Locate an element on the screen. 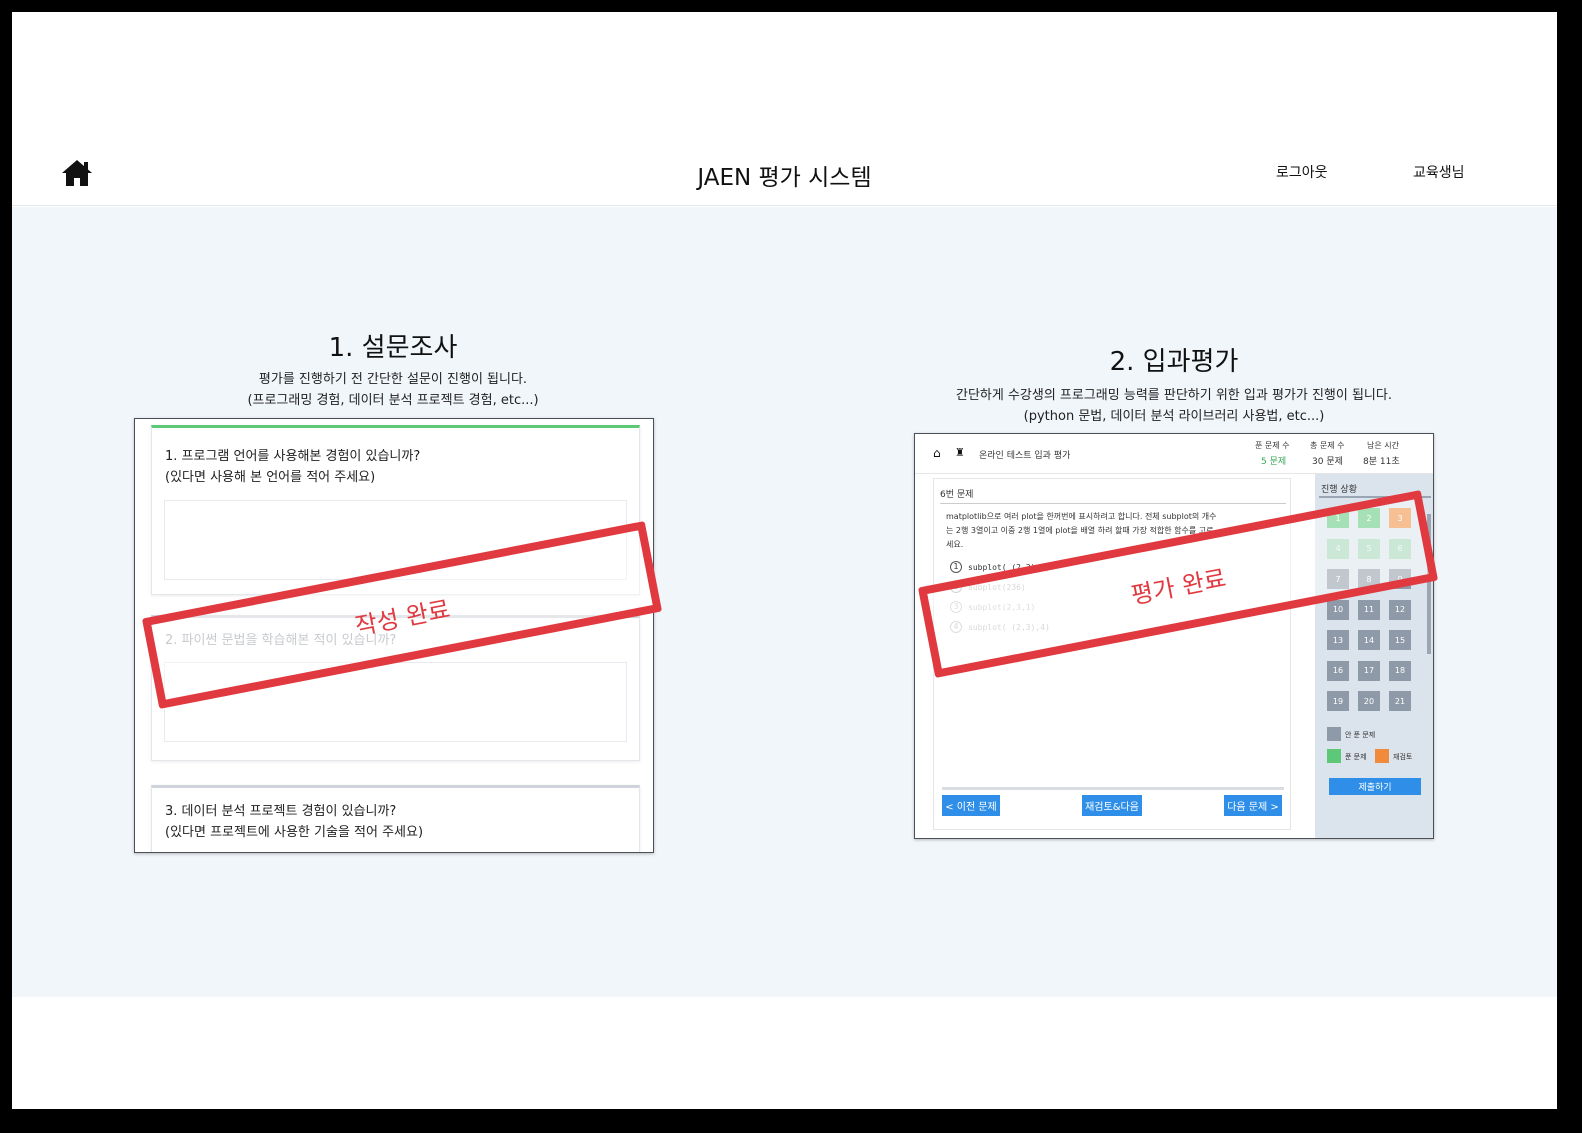  survey-card-title: 1. 설문조사 is located at coordinates (393, 348).